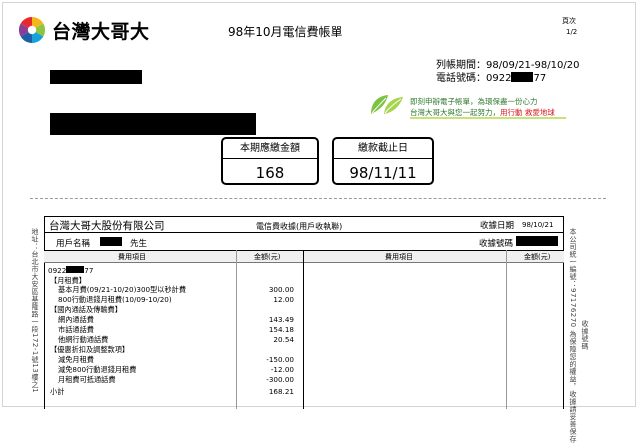 This screenshot has height=443, width=640. Describe the element at coordinates (97, 369) in the screenshot. I see `line-item-label: 減免800行動退錢月租費` at that location.